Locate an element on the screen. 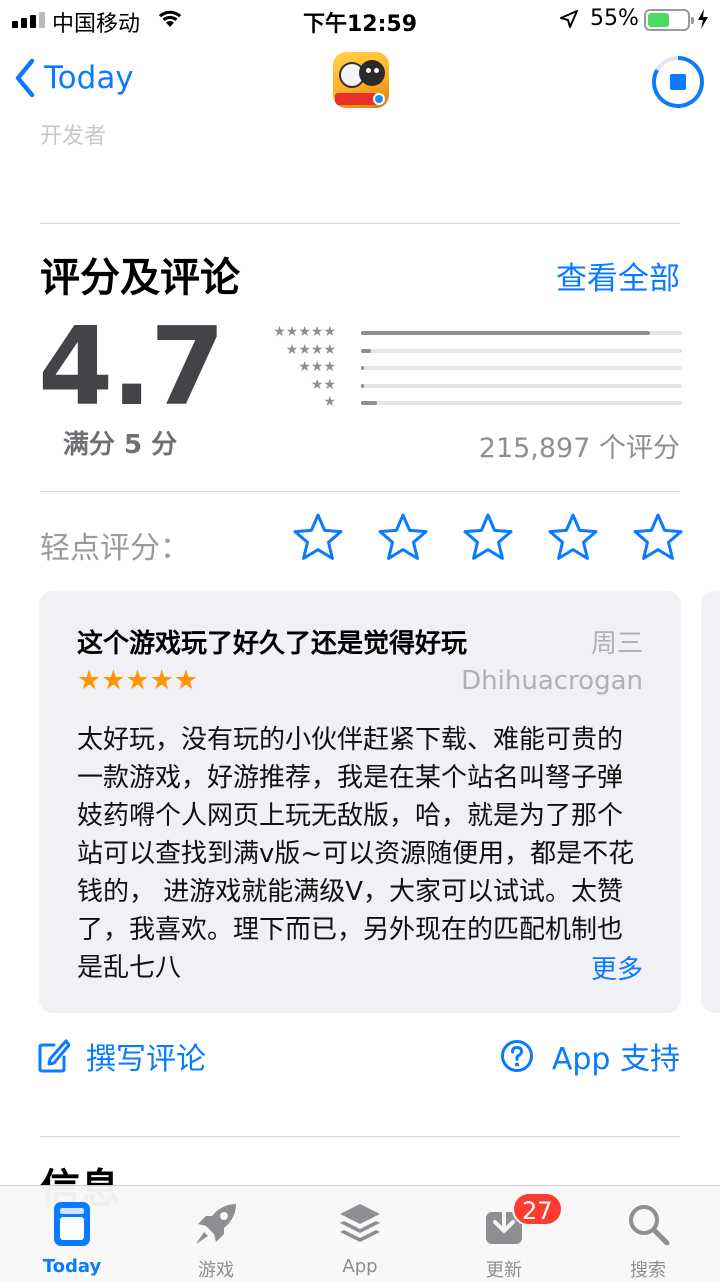  histogram-row-3-star: ★★★ is located at coordinates (466, 368).